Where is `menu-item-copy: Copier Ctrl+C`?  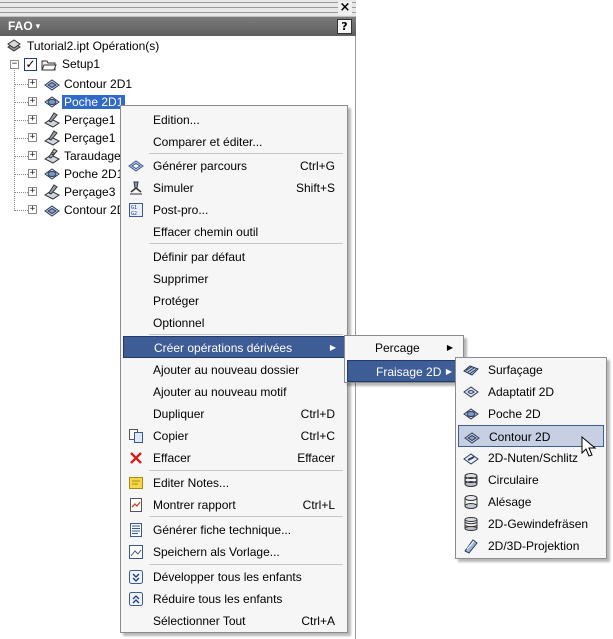
menu-item-copy: Copier Ctrl+C is located at coordinates (234, 436).